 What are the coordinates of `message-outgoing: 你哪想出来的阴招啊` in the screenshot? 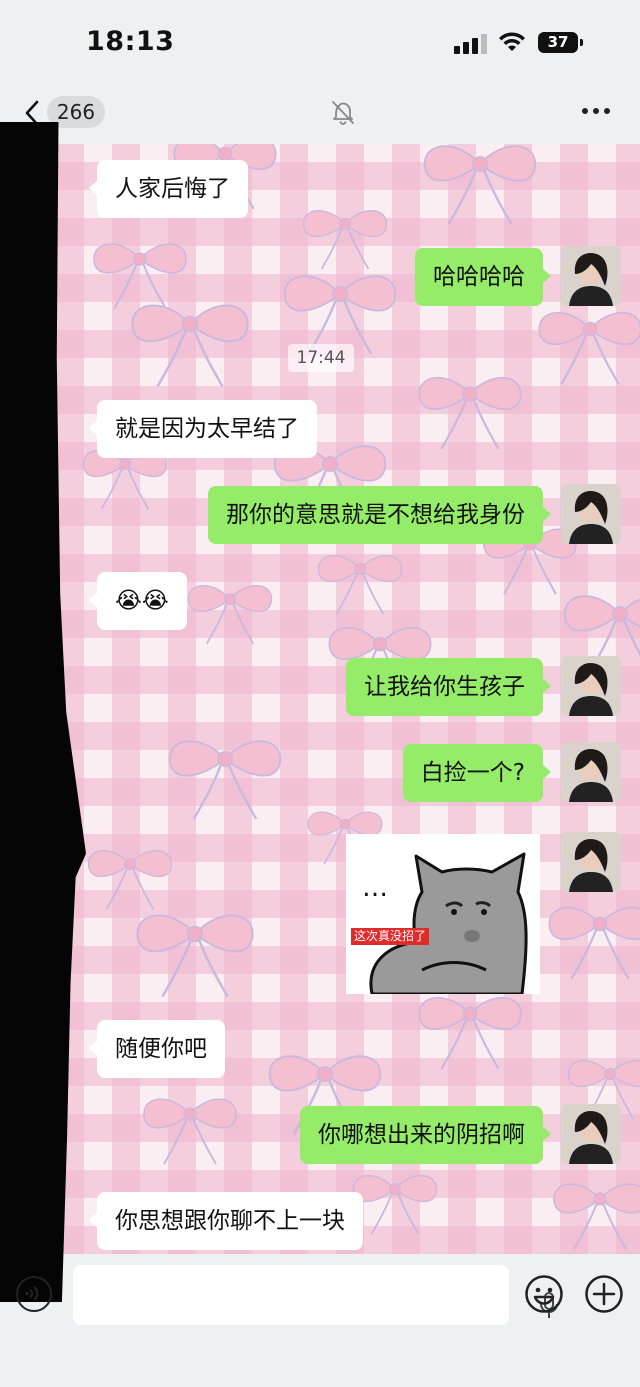 It's located at (425, 1135).